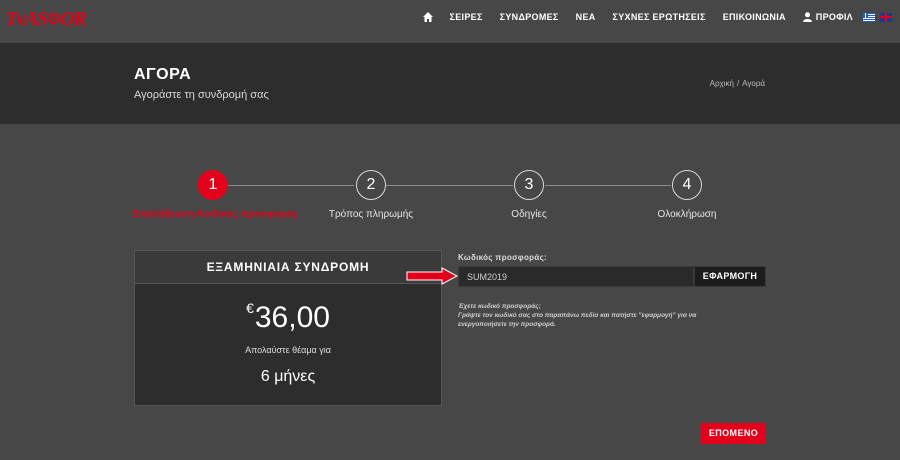 This screenshot has width=900, height=460. Describe the element at coordinates (576, 276) in the screenshot. I see `promo-code-input` at that location.